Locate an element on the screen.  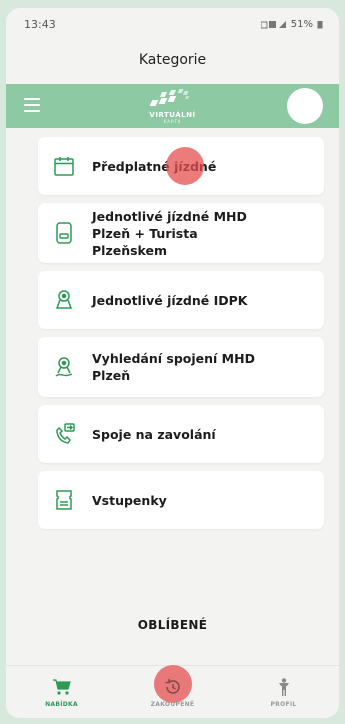
menu-item-vyhledani-spojeni: Vyhledání spojení MHD Plzeň is located at coordinates (181, 367).